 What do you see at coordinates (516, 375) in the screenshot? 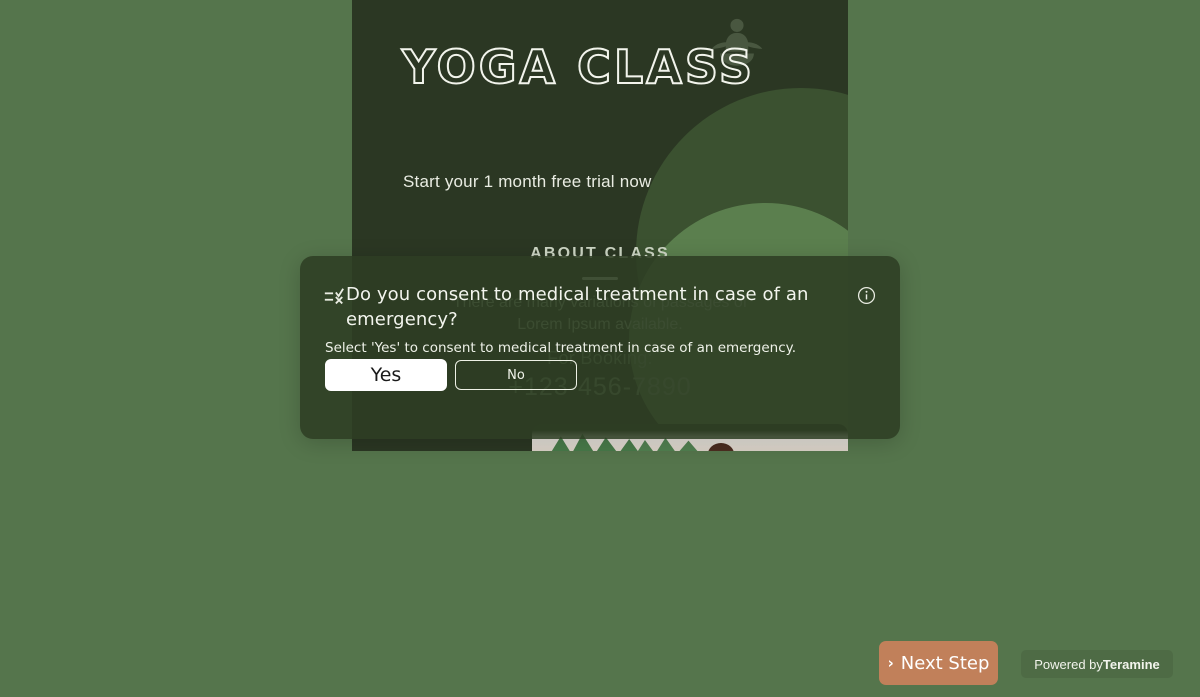
I see `answer-option-no: No` at bounding box center [516, 375].